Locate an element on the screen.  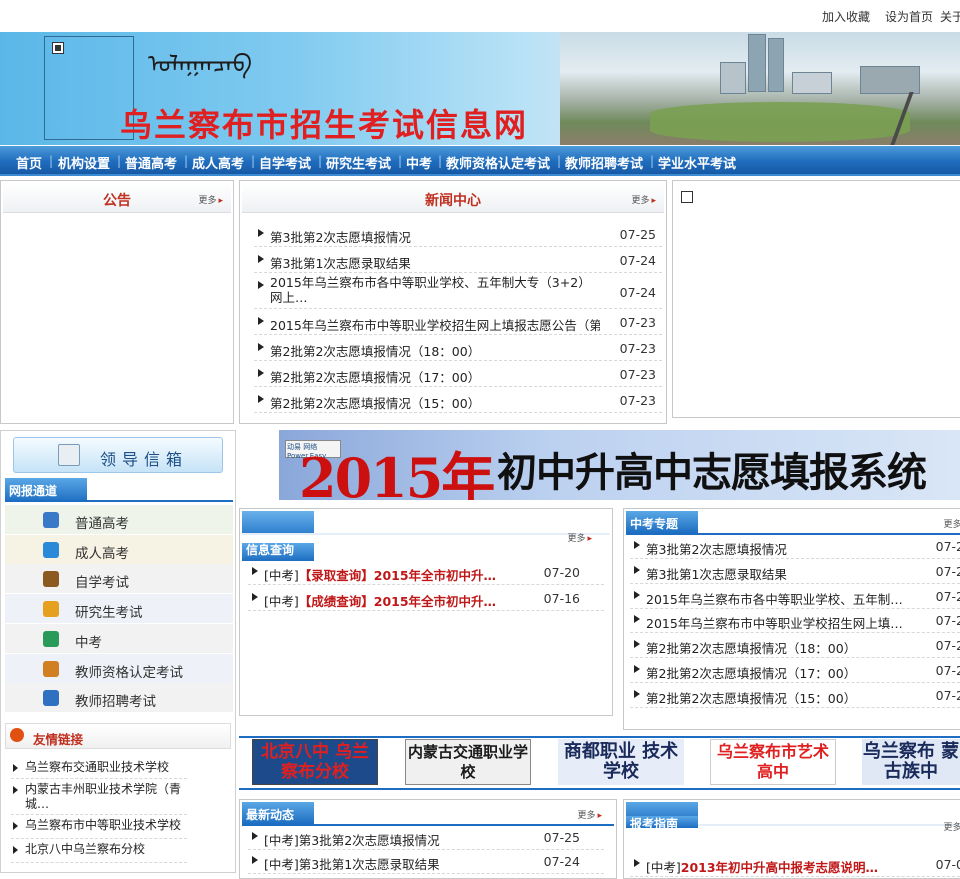
topic-item: 第3批第2次志愿填报情况 07-2 is located at coordinates (795, 547).